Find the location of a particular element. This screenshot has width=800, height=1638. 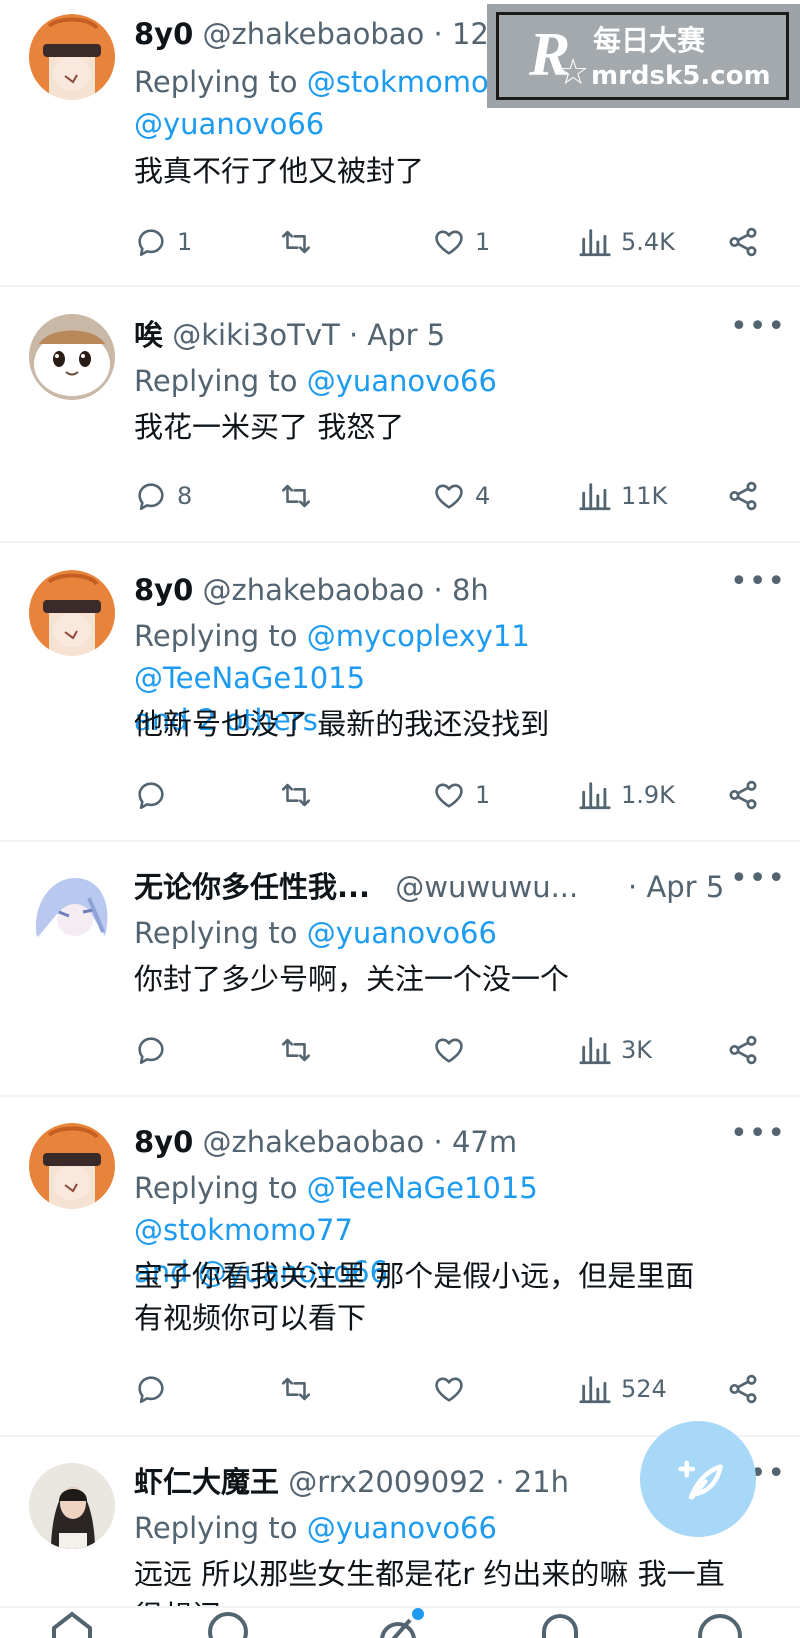

search-icon is located at coordinates (230, 1623).